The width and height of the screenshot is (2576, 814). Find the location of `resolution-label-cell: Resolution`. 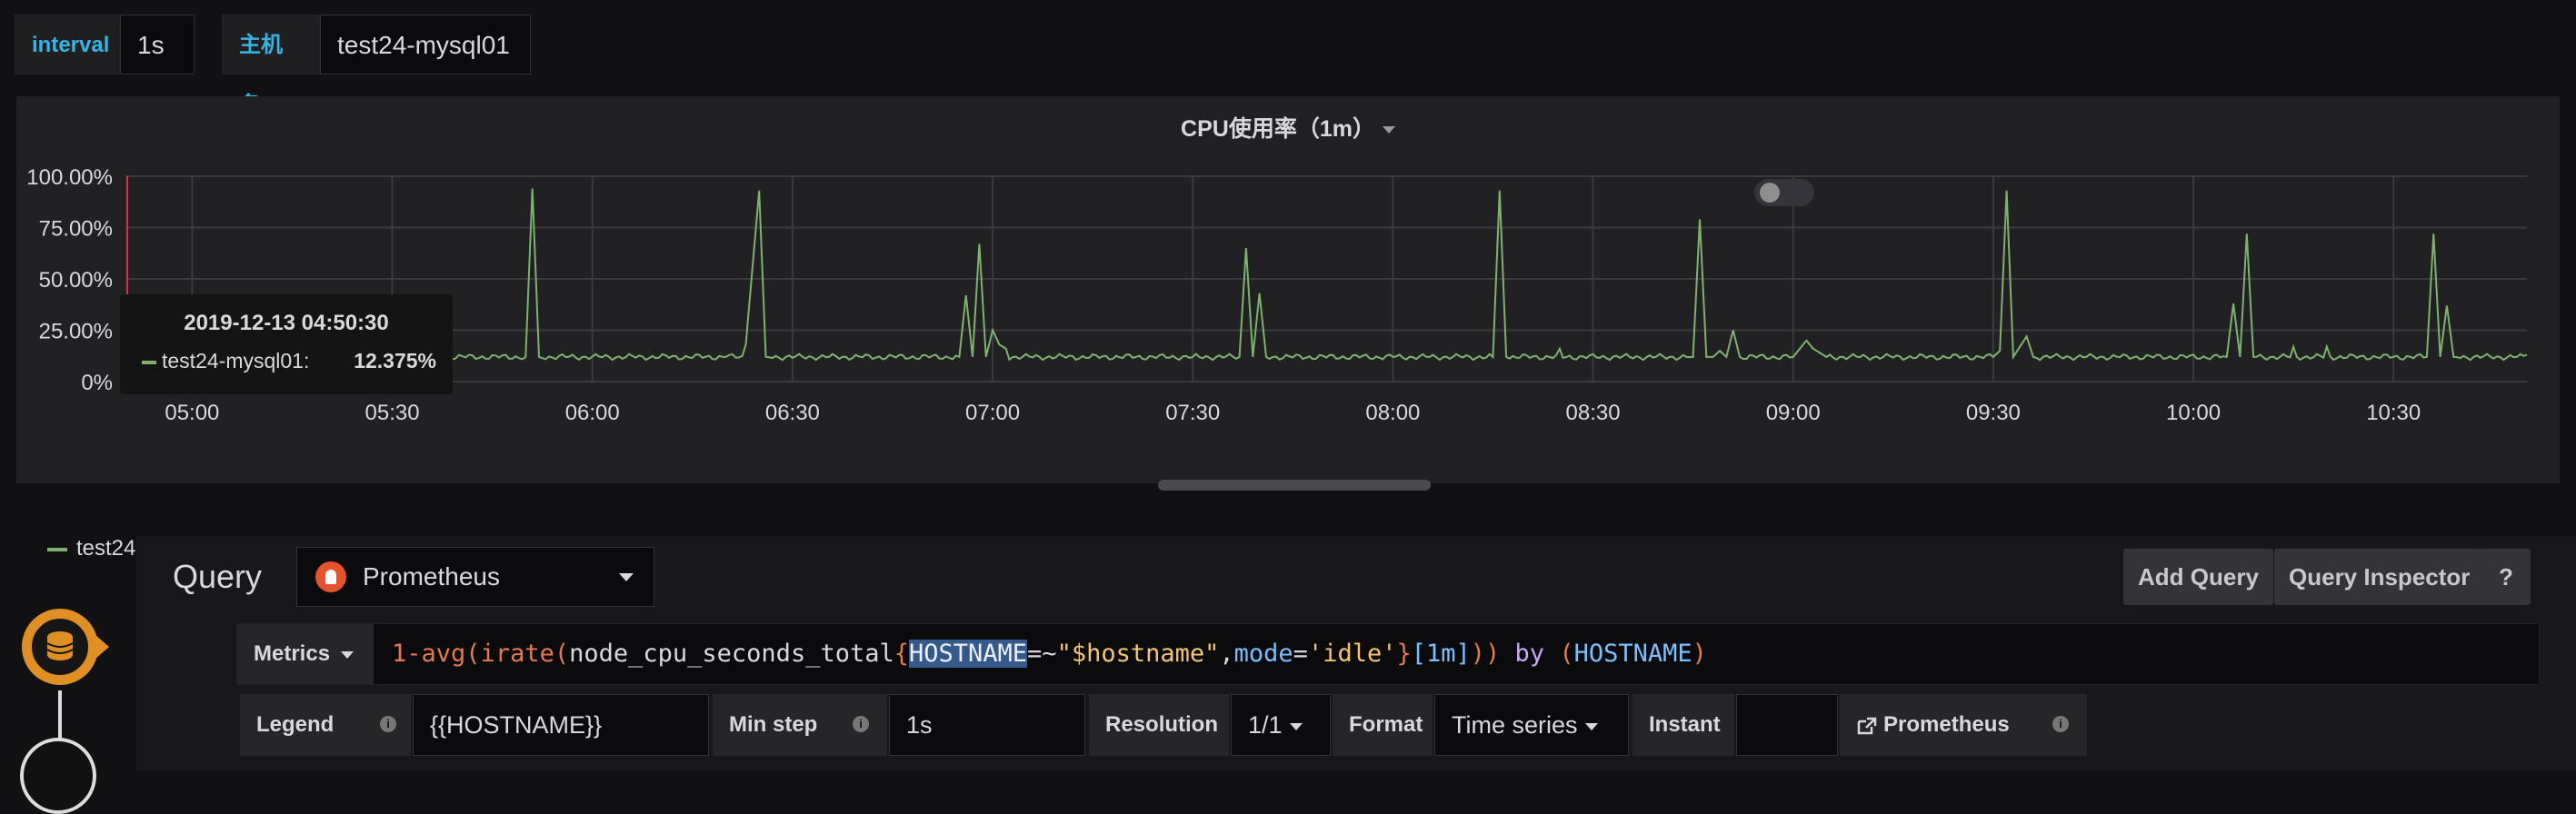

resolution-label-cell: Resolution is located at coordinates (1159, 725).